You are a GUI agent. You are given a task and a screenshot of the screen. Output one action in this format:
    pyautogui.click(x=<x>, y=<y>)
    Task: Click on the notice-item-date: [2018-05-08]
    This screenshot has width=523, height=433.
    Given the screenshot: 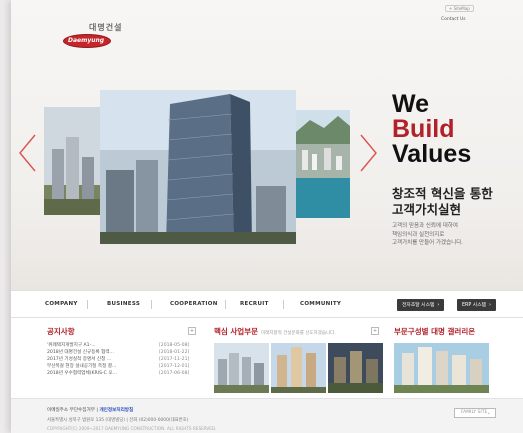 What is the action you would take?
    pyautogui.click(x=174, y=345)
    